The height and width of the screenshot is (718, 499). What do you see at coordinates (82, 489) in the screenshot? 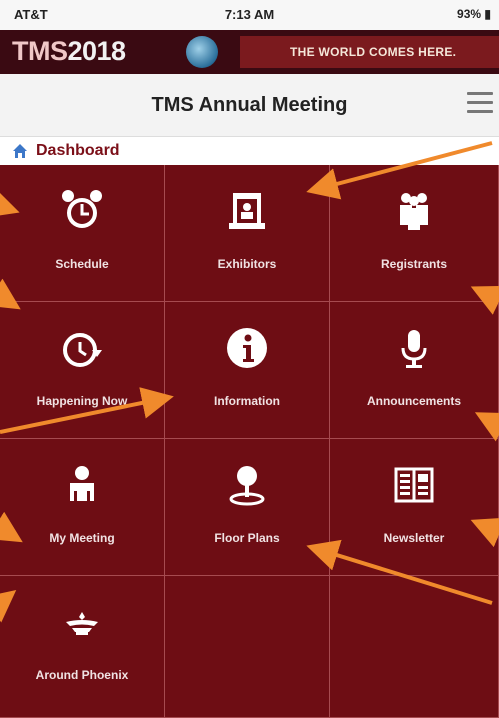
I see `person-icon` at bounding box center [82, 489].